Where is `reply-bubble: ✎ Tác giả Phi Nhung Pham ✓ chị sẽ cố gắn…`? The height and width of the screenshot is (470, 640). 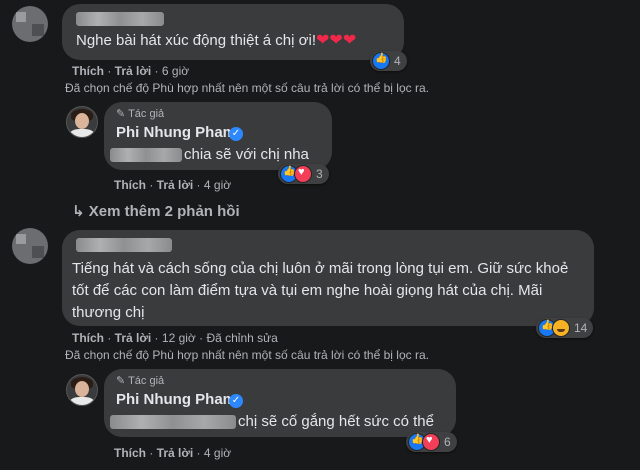 reply-bubble: ✎ Tác giả Phi Nhung Pham ✓ chị sẽ cố gắn… is located at coordinates (280, 403).